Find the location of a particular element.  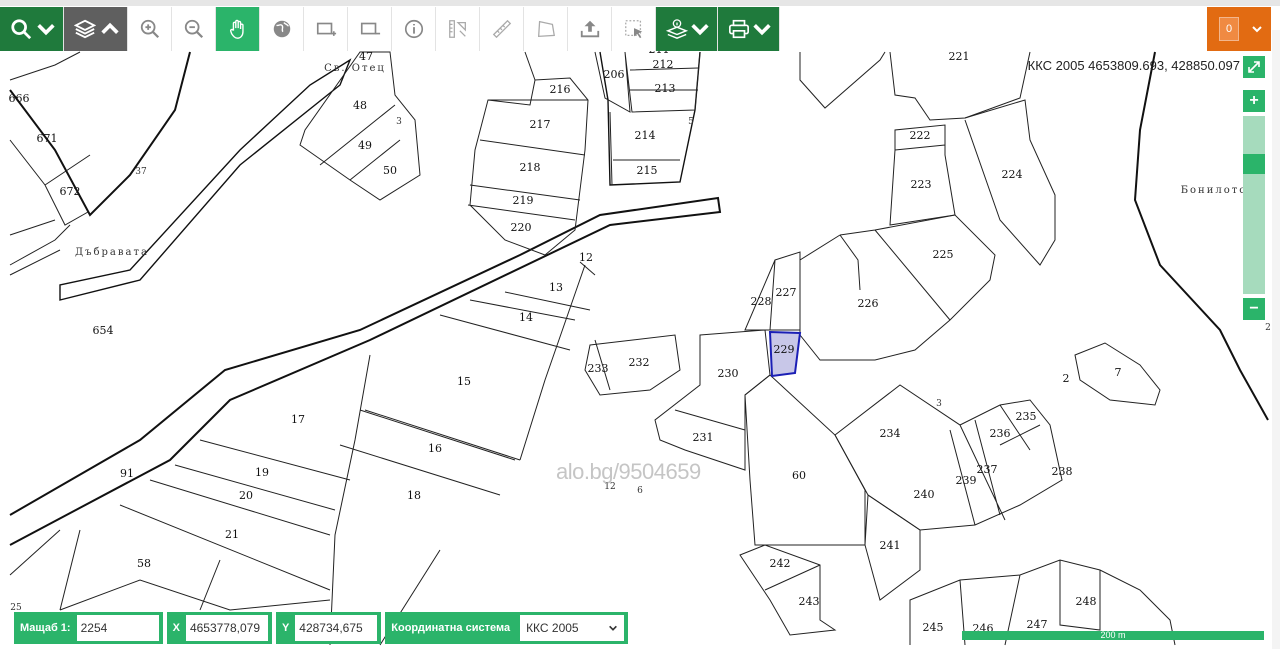

print-icon is located at coordinates (739, 29).